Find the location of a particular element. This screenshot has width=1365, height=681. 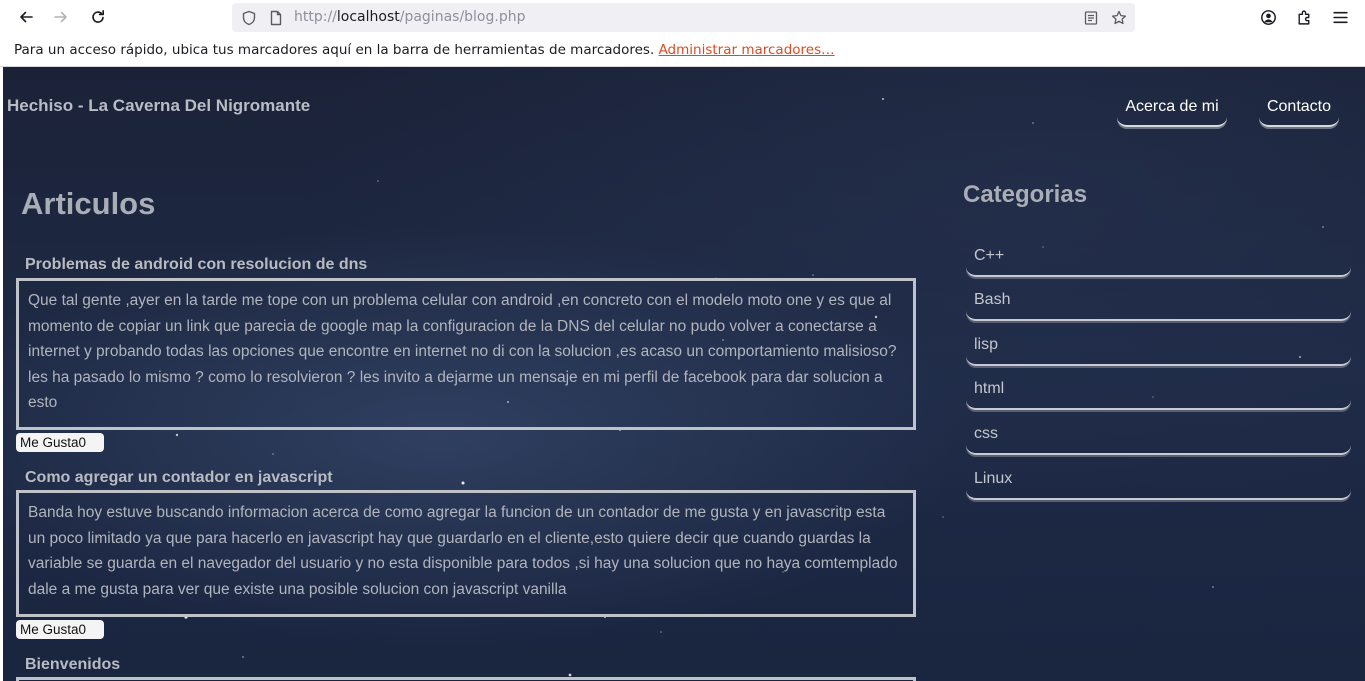

account-icon is located at coordinates (1268, 17).